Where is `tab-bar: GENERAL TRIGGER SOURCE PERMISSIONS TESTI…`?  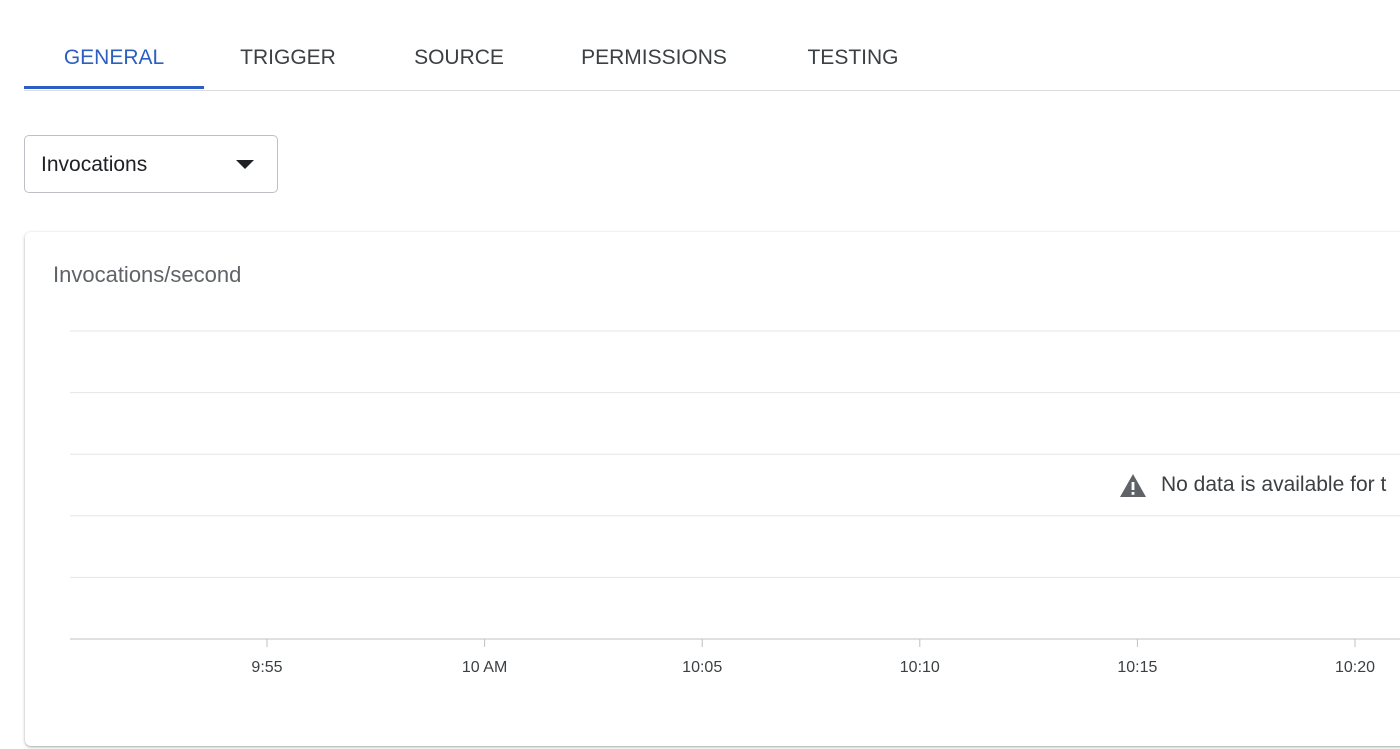
tab-bar: GENERAL TRIGGER SOURCE PERMISSIONS TESTI… is located at coordinates (712, 45).